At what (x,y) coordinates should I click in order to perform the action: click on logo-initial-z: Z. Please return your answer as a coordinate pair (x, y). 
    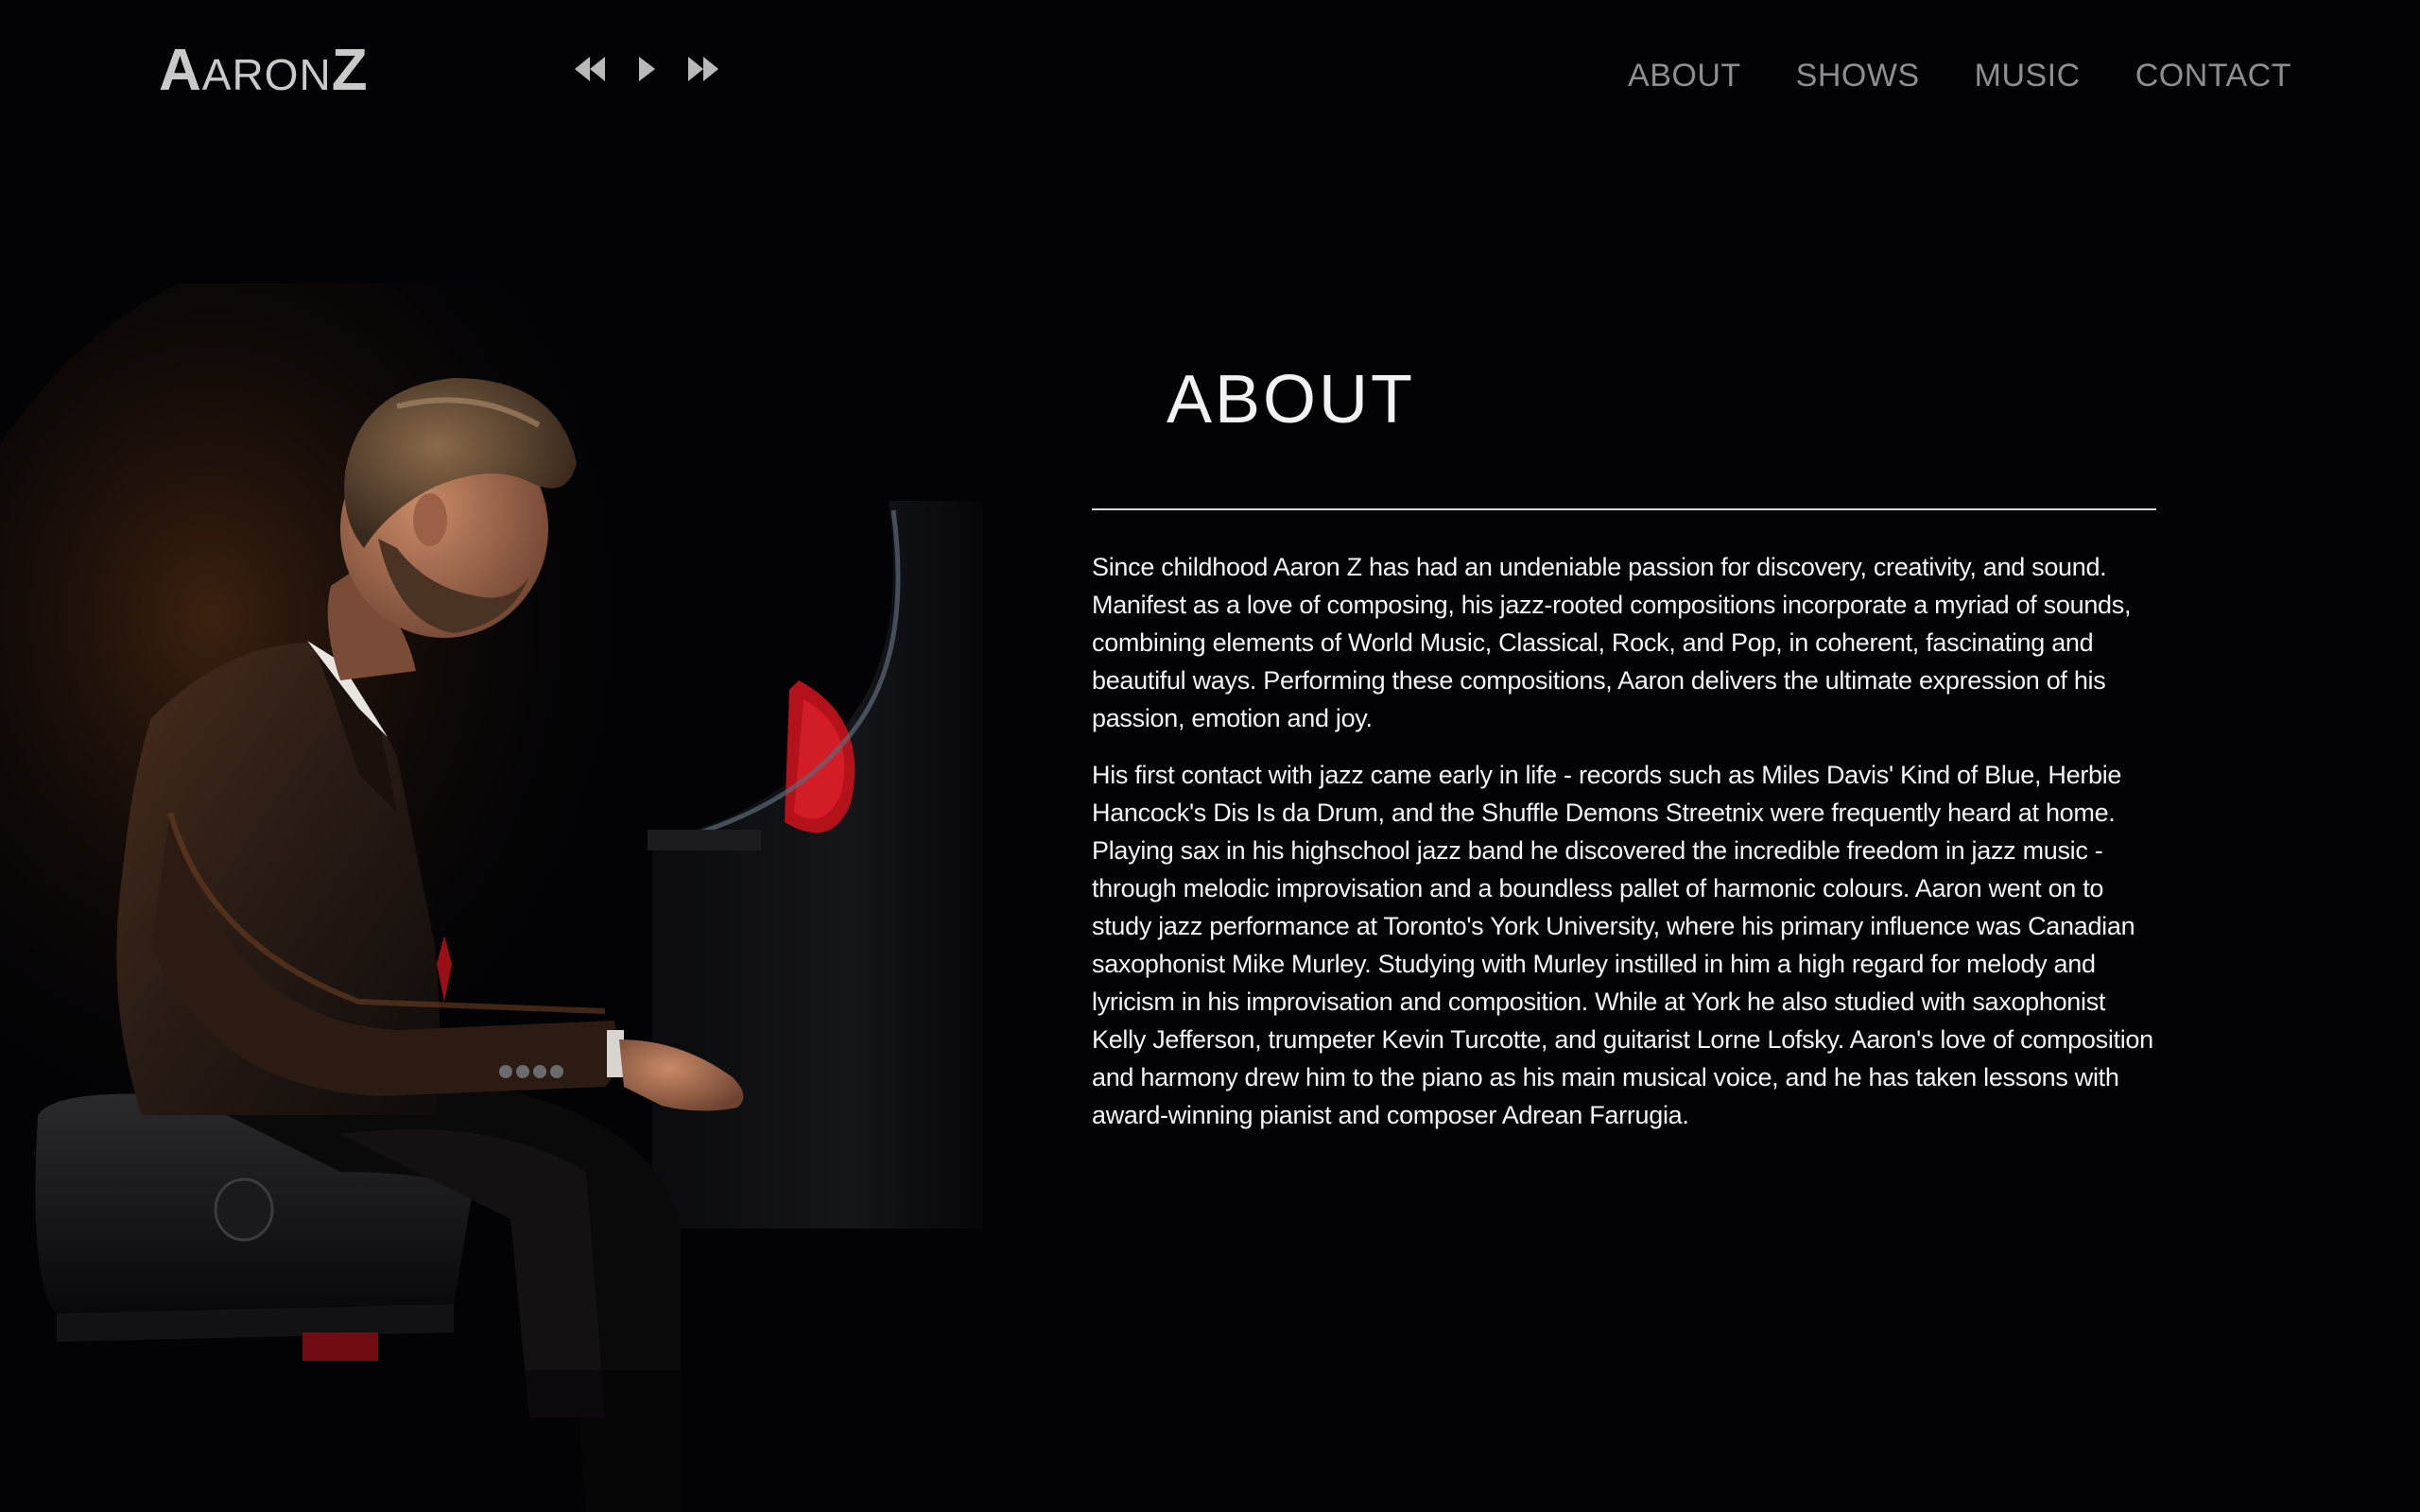
    Looking at the image, I should click on (350, 70).